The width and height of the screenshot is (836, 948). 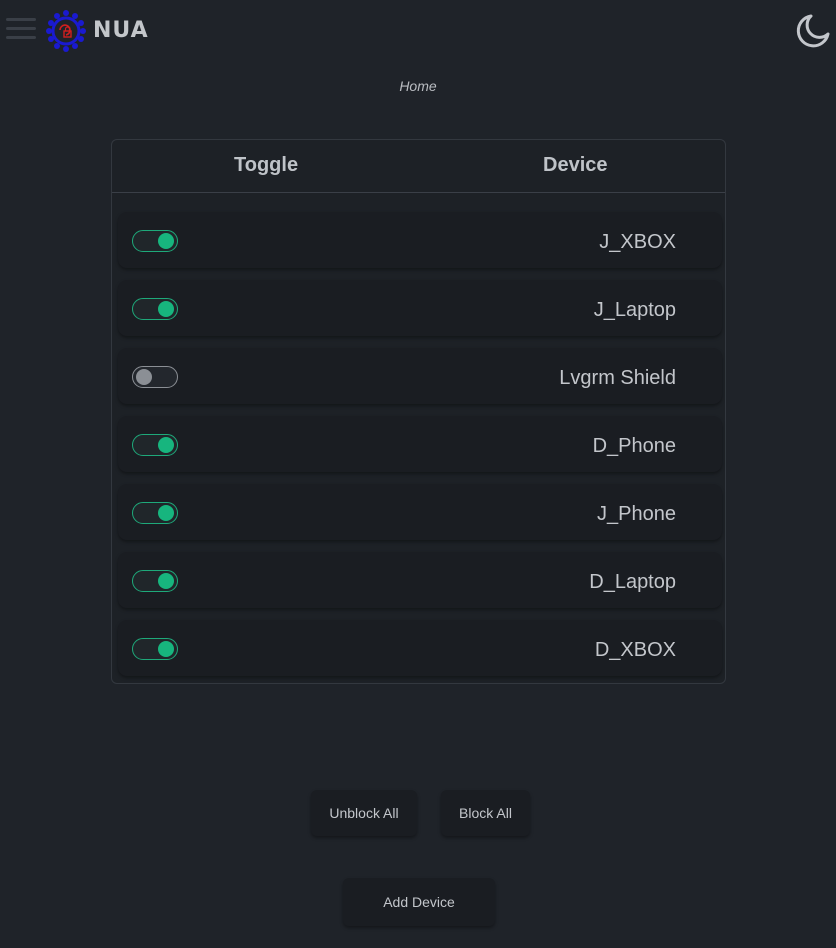 I want to click on device-row: J_XBOX, so click(x=420, y=240).